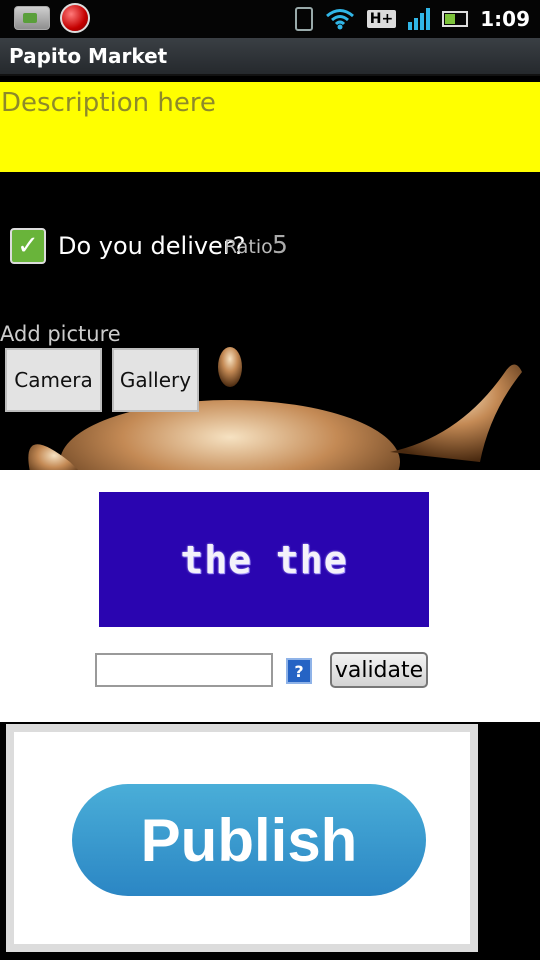 The image size is (540, 960). Describe the element at coordinates (75, 18) in the screenshot. I see `globe-notification-icon` at that location.